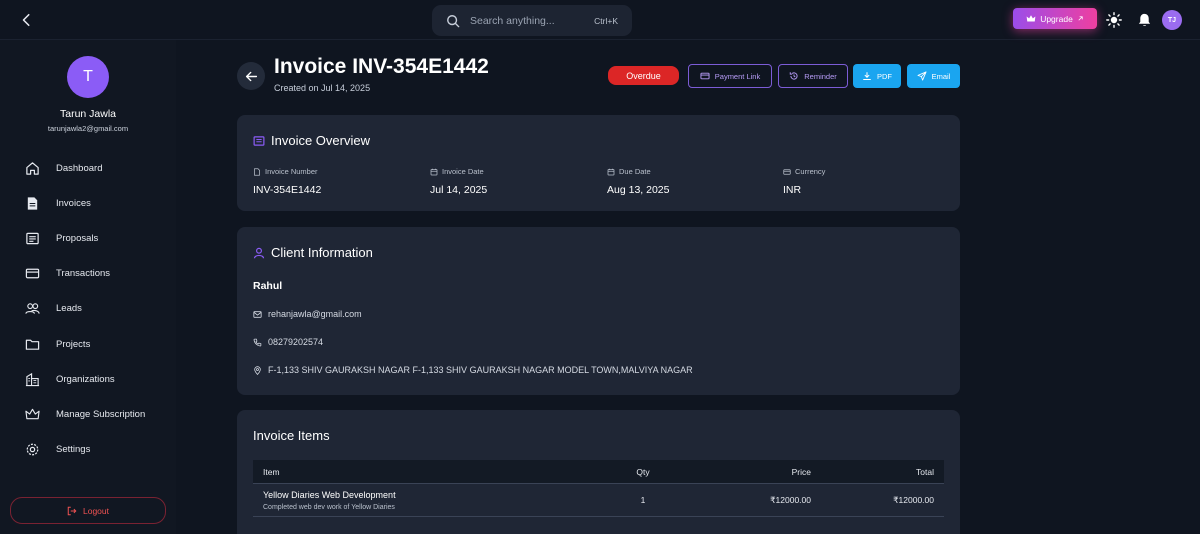  Describe the element at coordinates (85, 379) in the screenshot. I see `sidebar-item-label: Organizations` at that location.